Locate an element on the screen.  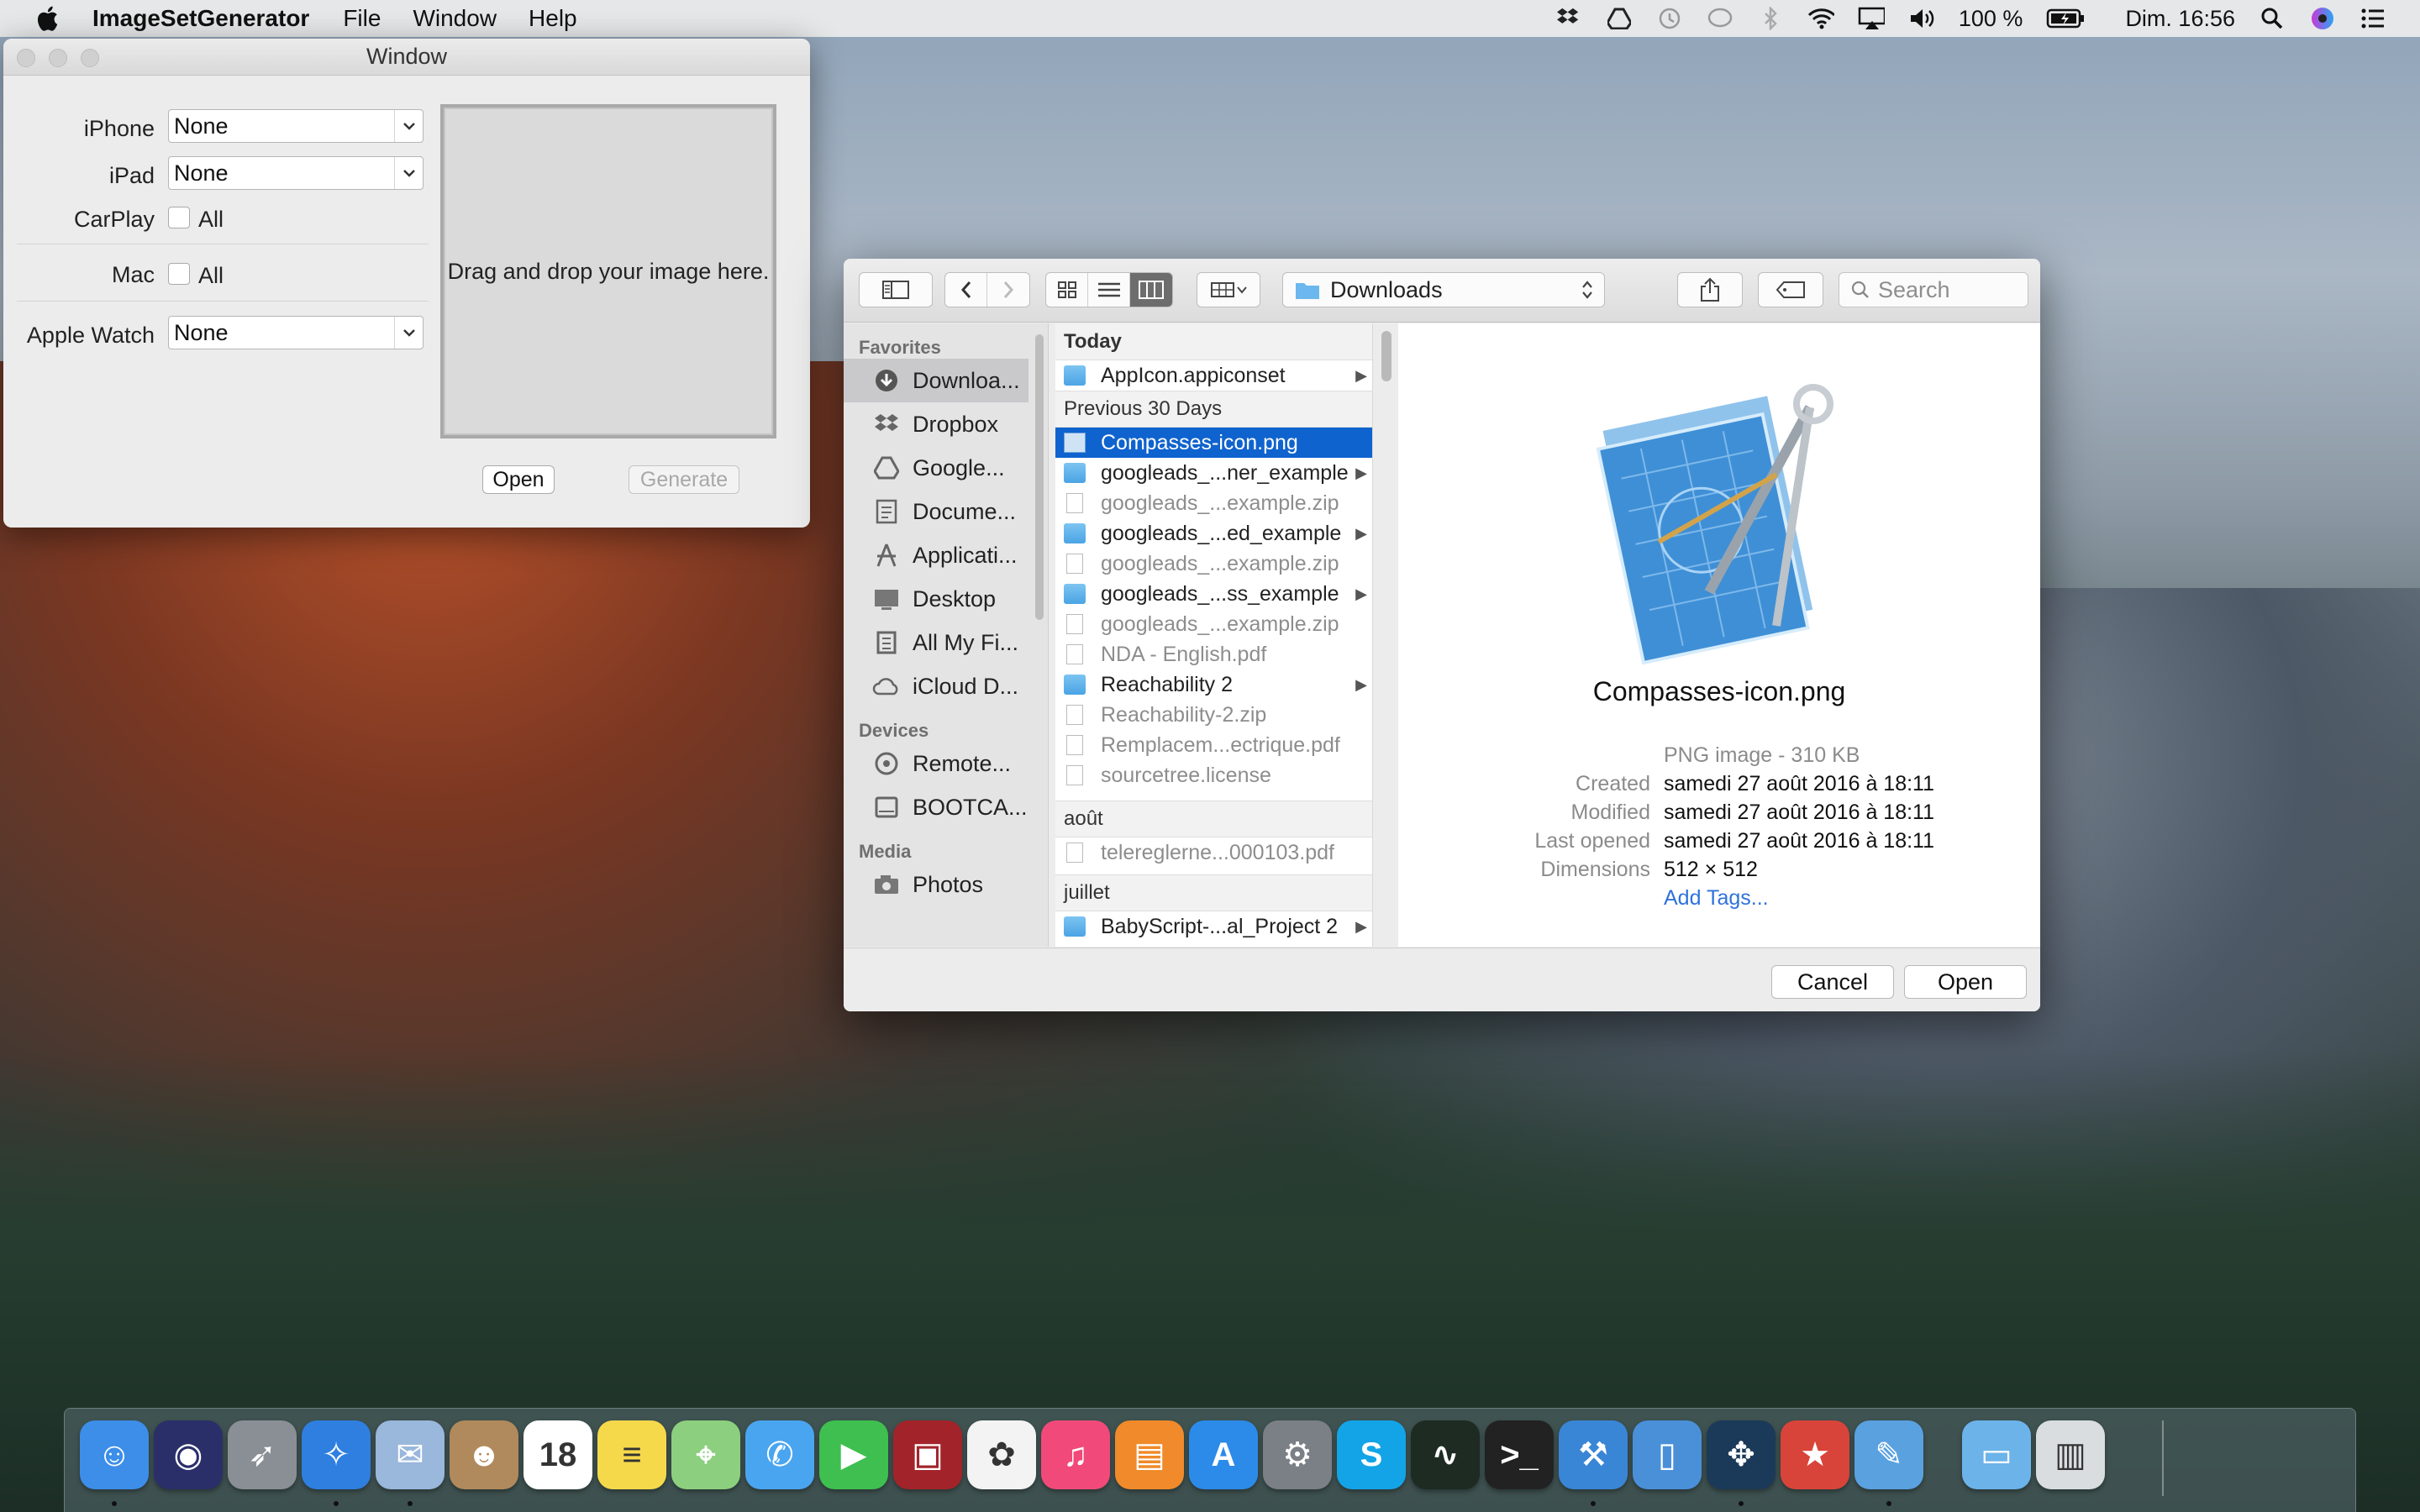
file-row: Compasses-icon.png is located at coordinates (1213, 443).